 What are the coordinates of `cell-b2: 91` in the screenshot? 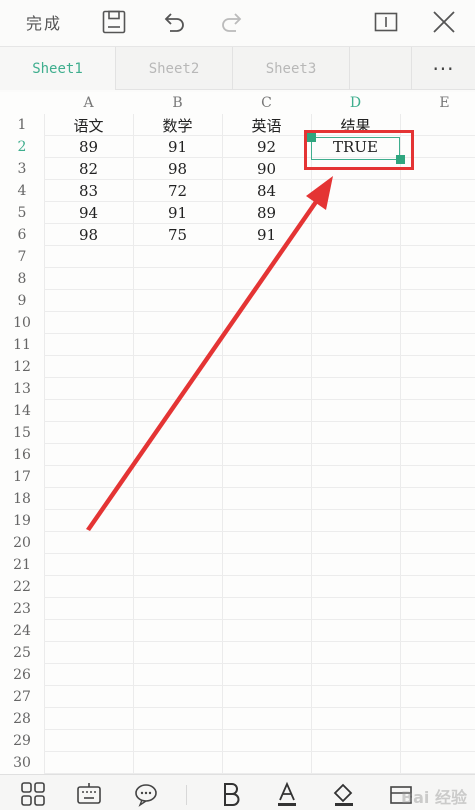 It's located at (177, 147).